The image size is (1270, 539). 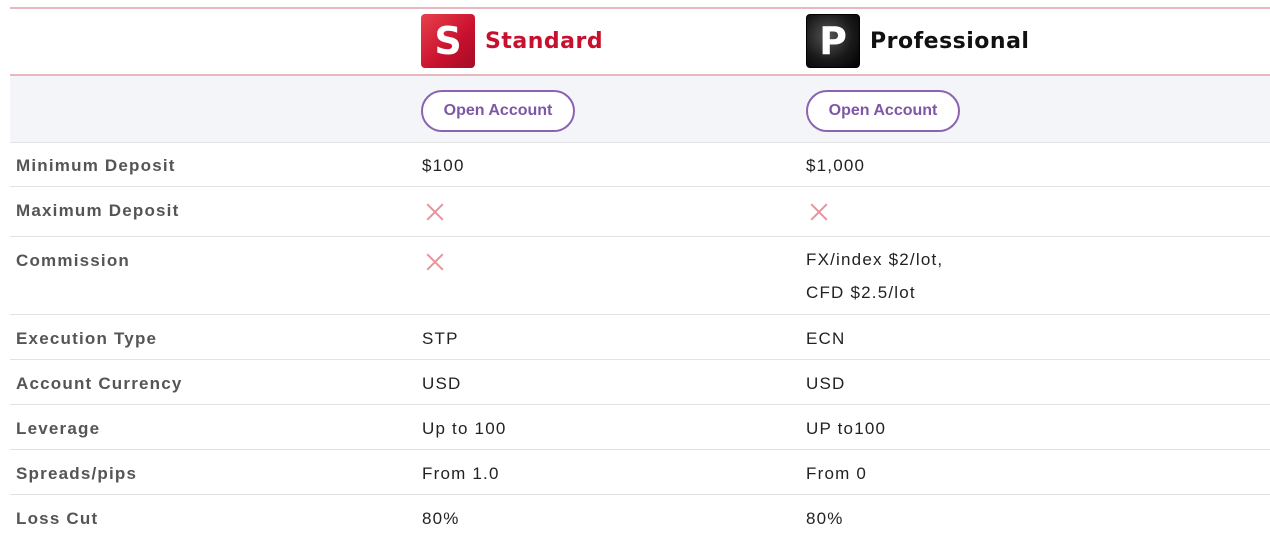 What do you see at coordinates (950, 41) in the screenshot?
I see `professional-plan-name: Professional` at bounding box center [950, 41].